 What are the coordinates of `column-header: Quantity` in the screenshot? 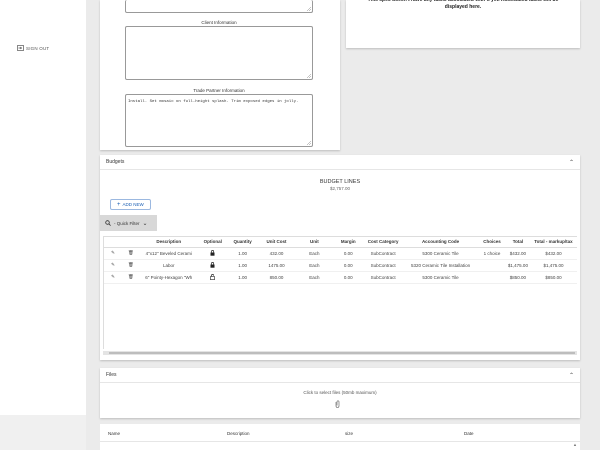 It's located at (242, 242).